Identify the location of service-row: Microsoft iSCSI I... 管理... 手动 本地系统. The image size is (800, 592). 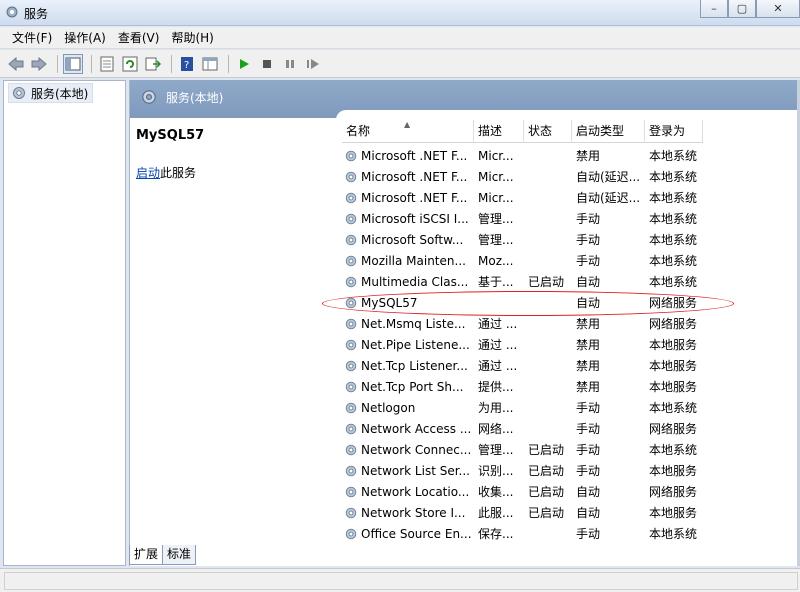
(528, 218).